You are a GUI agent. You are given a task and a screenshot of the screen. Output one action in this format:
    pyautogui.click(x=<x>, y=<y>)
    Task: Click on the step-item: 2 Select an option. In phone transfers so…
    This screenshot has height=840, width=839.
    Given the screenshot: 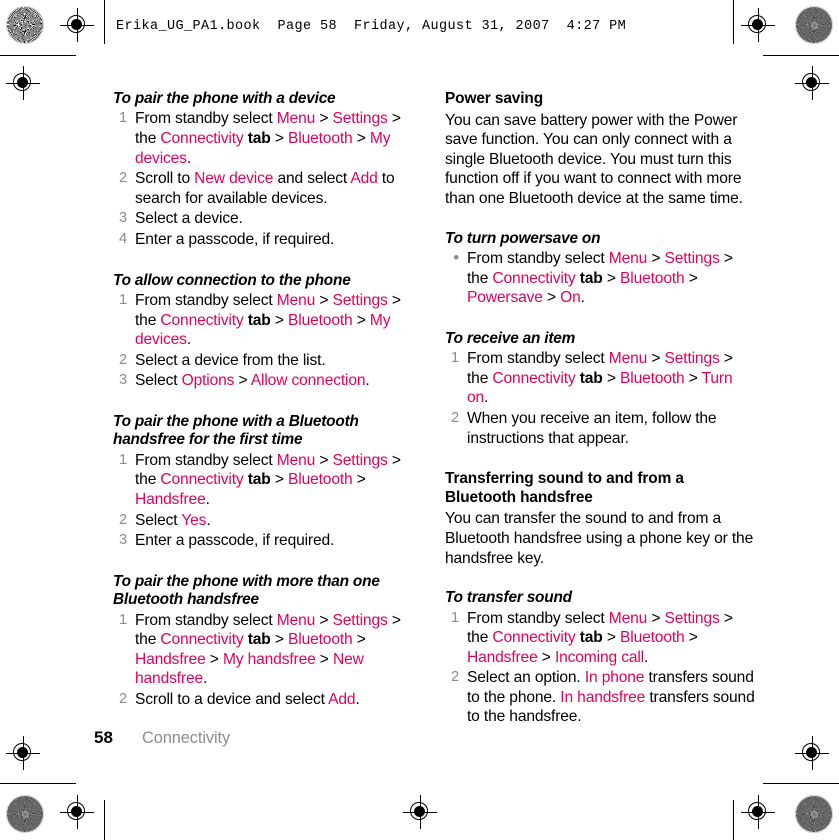 What is the action you would take?
    pyautogui.click(x=601, y=697)
    